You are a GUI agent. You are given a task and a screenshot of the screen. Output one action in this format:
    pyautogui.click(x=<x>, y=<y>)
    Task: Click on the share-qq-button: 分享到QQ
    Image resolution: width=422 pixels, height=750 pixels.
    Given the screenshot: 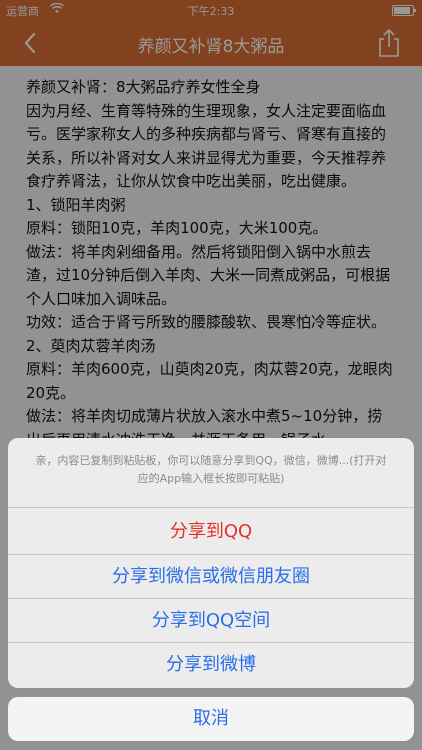 What is the action you would take?
    pyautogui.click(x=211, y=531)
    